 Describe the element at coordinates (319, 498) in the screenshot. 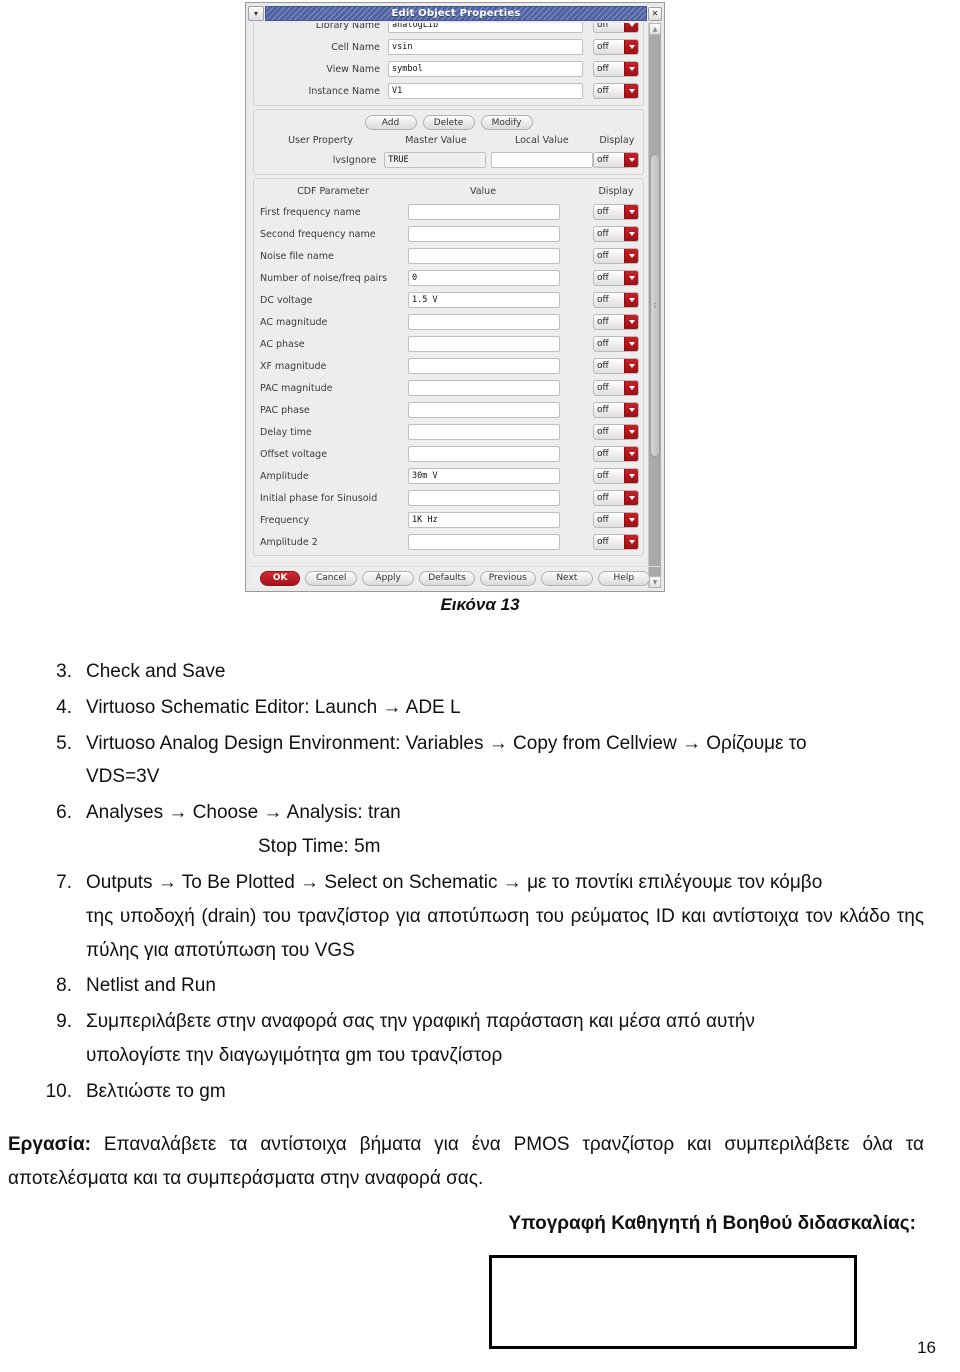

I see `cdf-parameter-label: Initial phase for Sinusoid` at that location.